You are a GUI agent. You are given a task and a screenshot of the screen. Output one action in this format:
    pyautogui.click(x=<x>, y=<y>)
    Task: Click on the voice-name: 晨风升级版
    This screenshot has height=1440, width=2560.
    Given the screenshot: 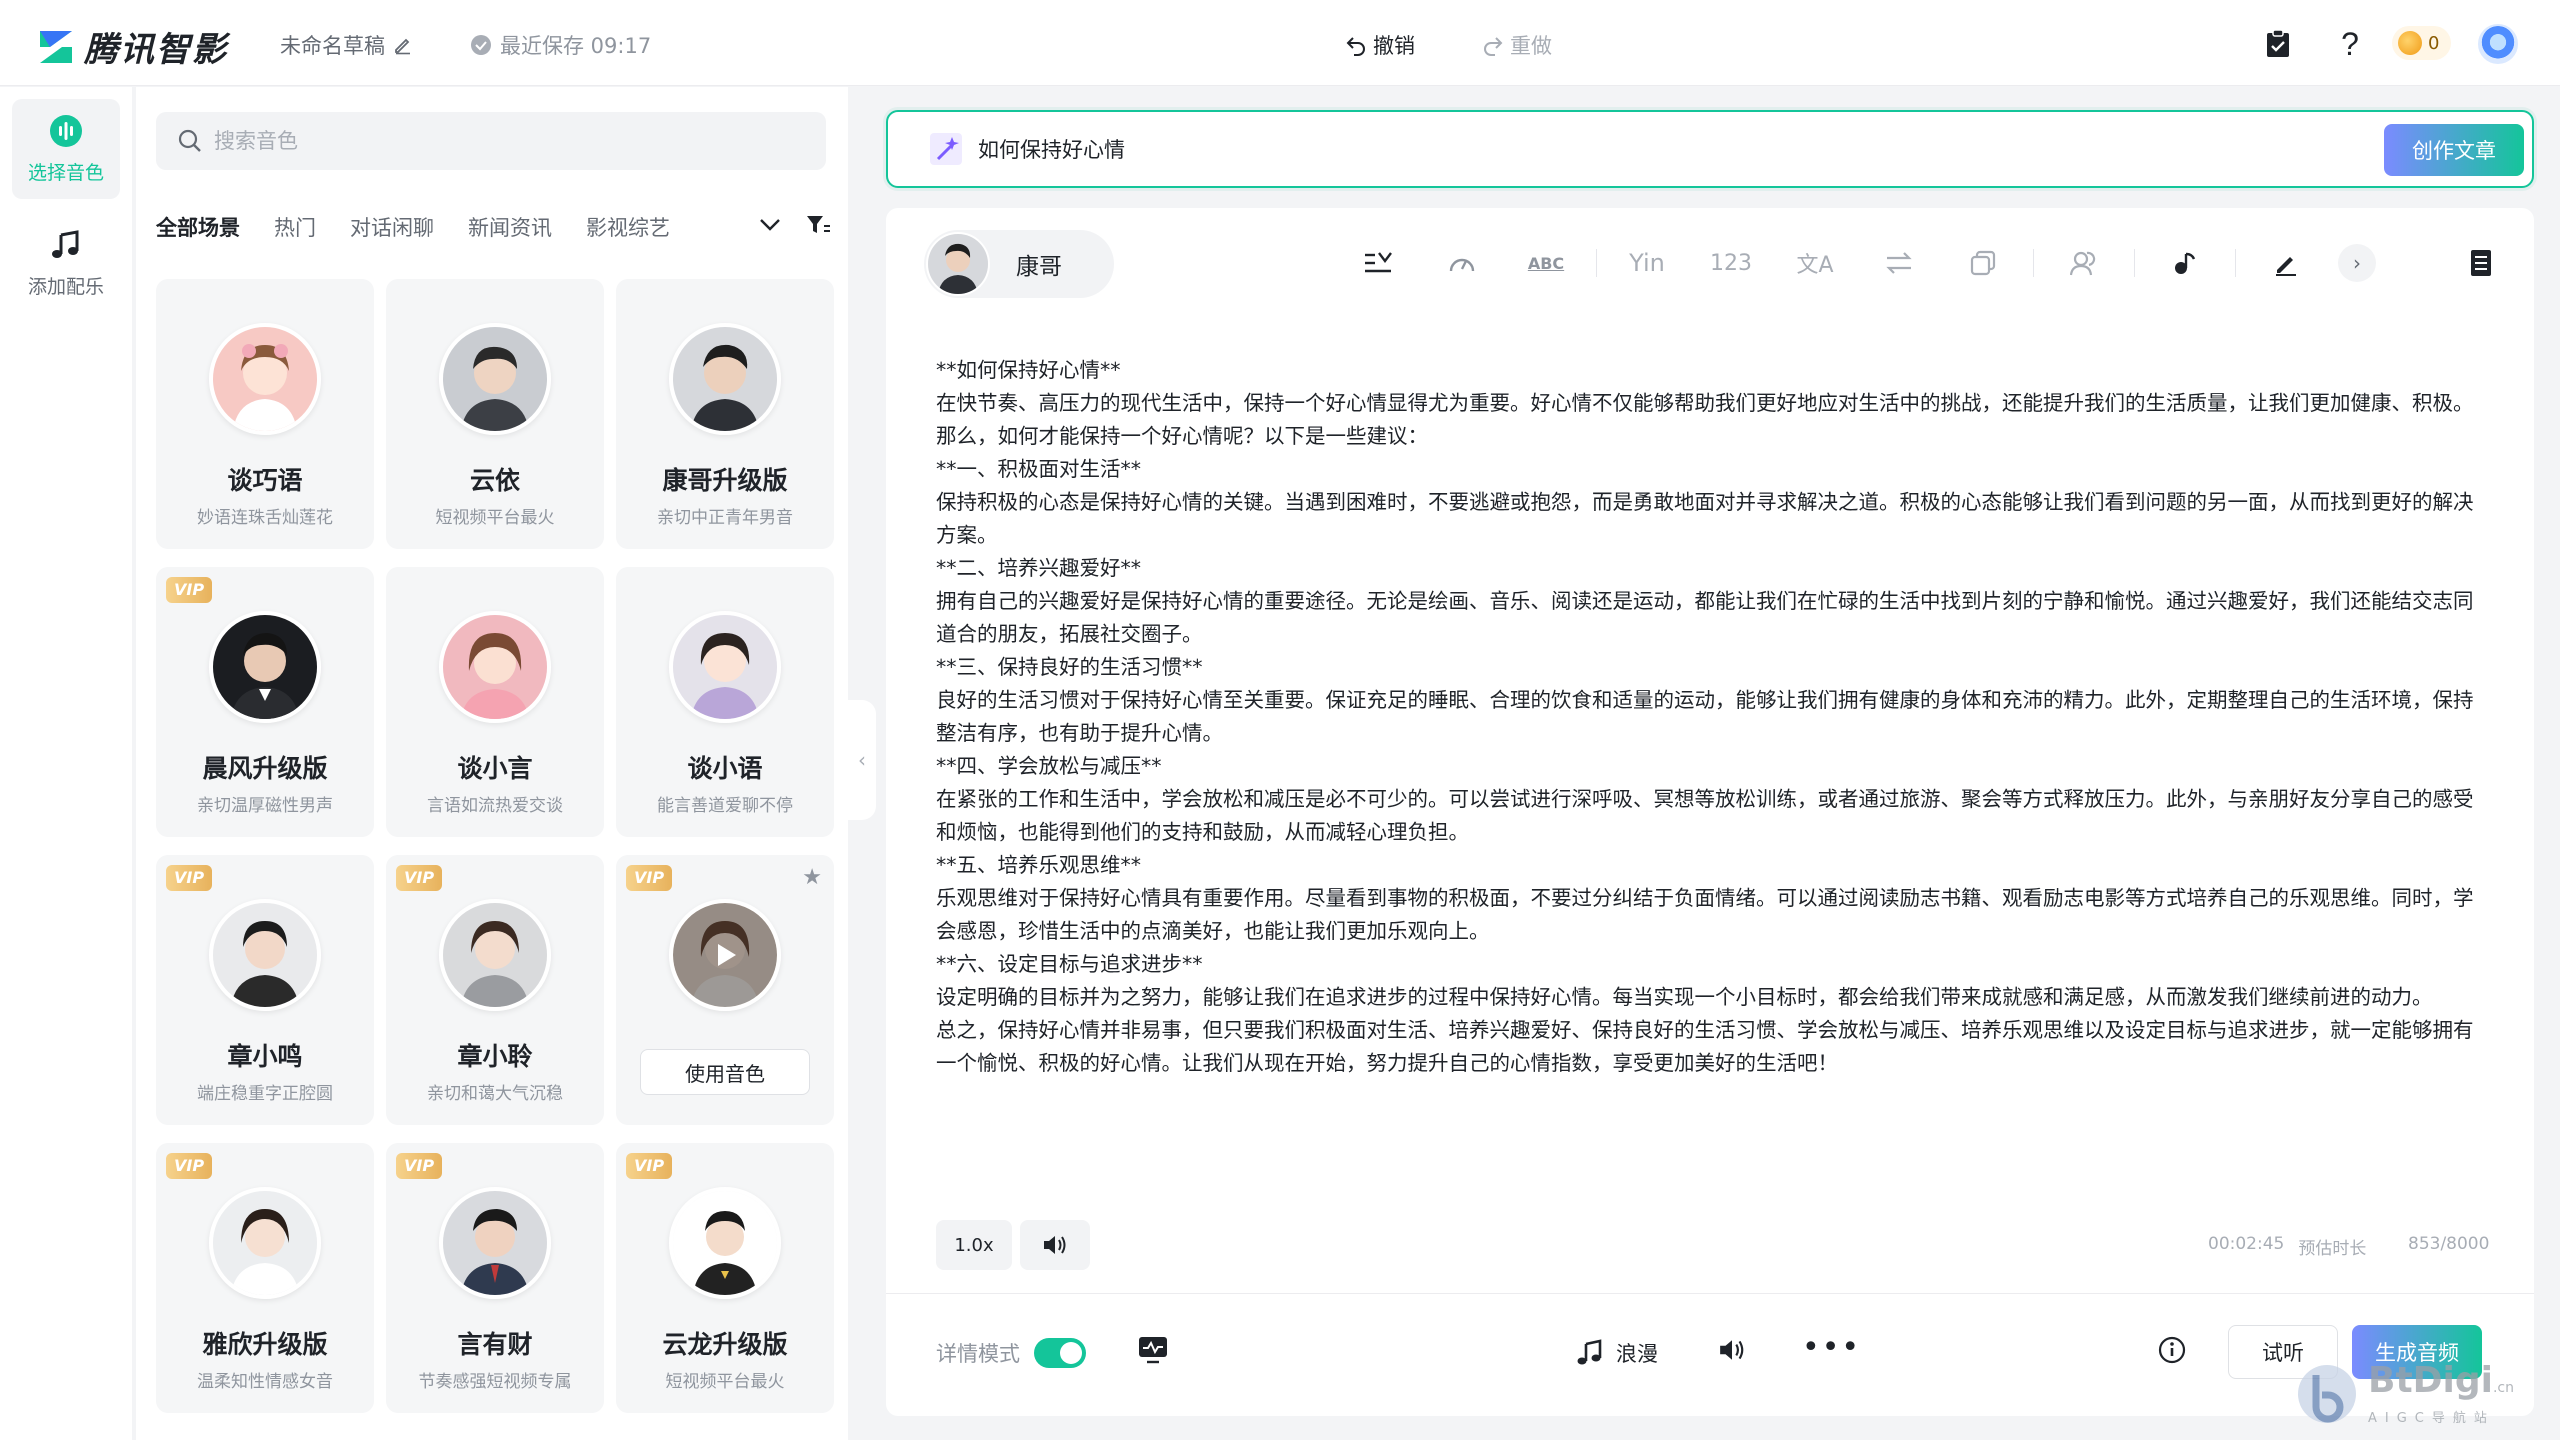 What is the action you would take?
    pyautogui.click(x=265, y=768)
    